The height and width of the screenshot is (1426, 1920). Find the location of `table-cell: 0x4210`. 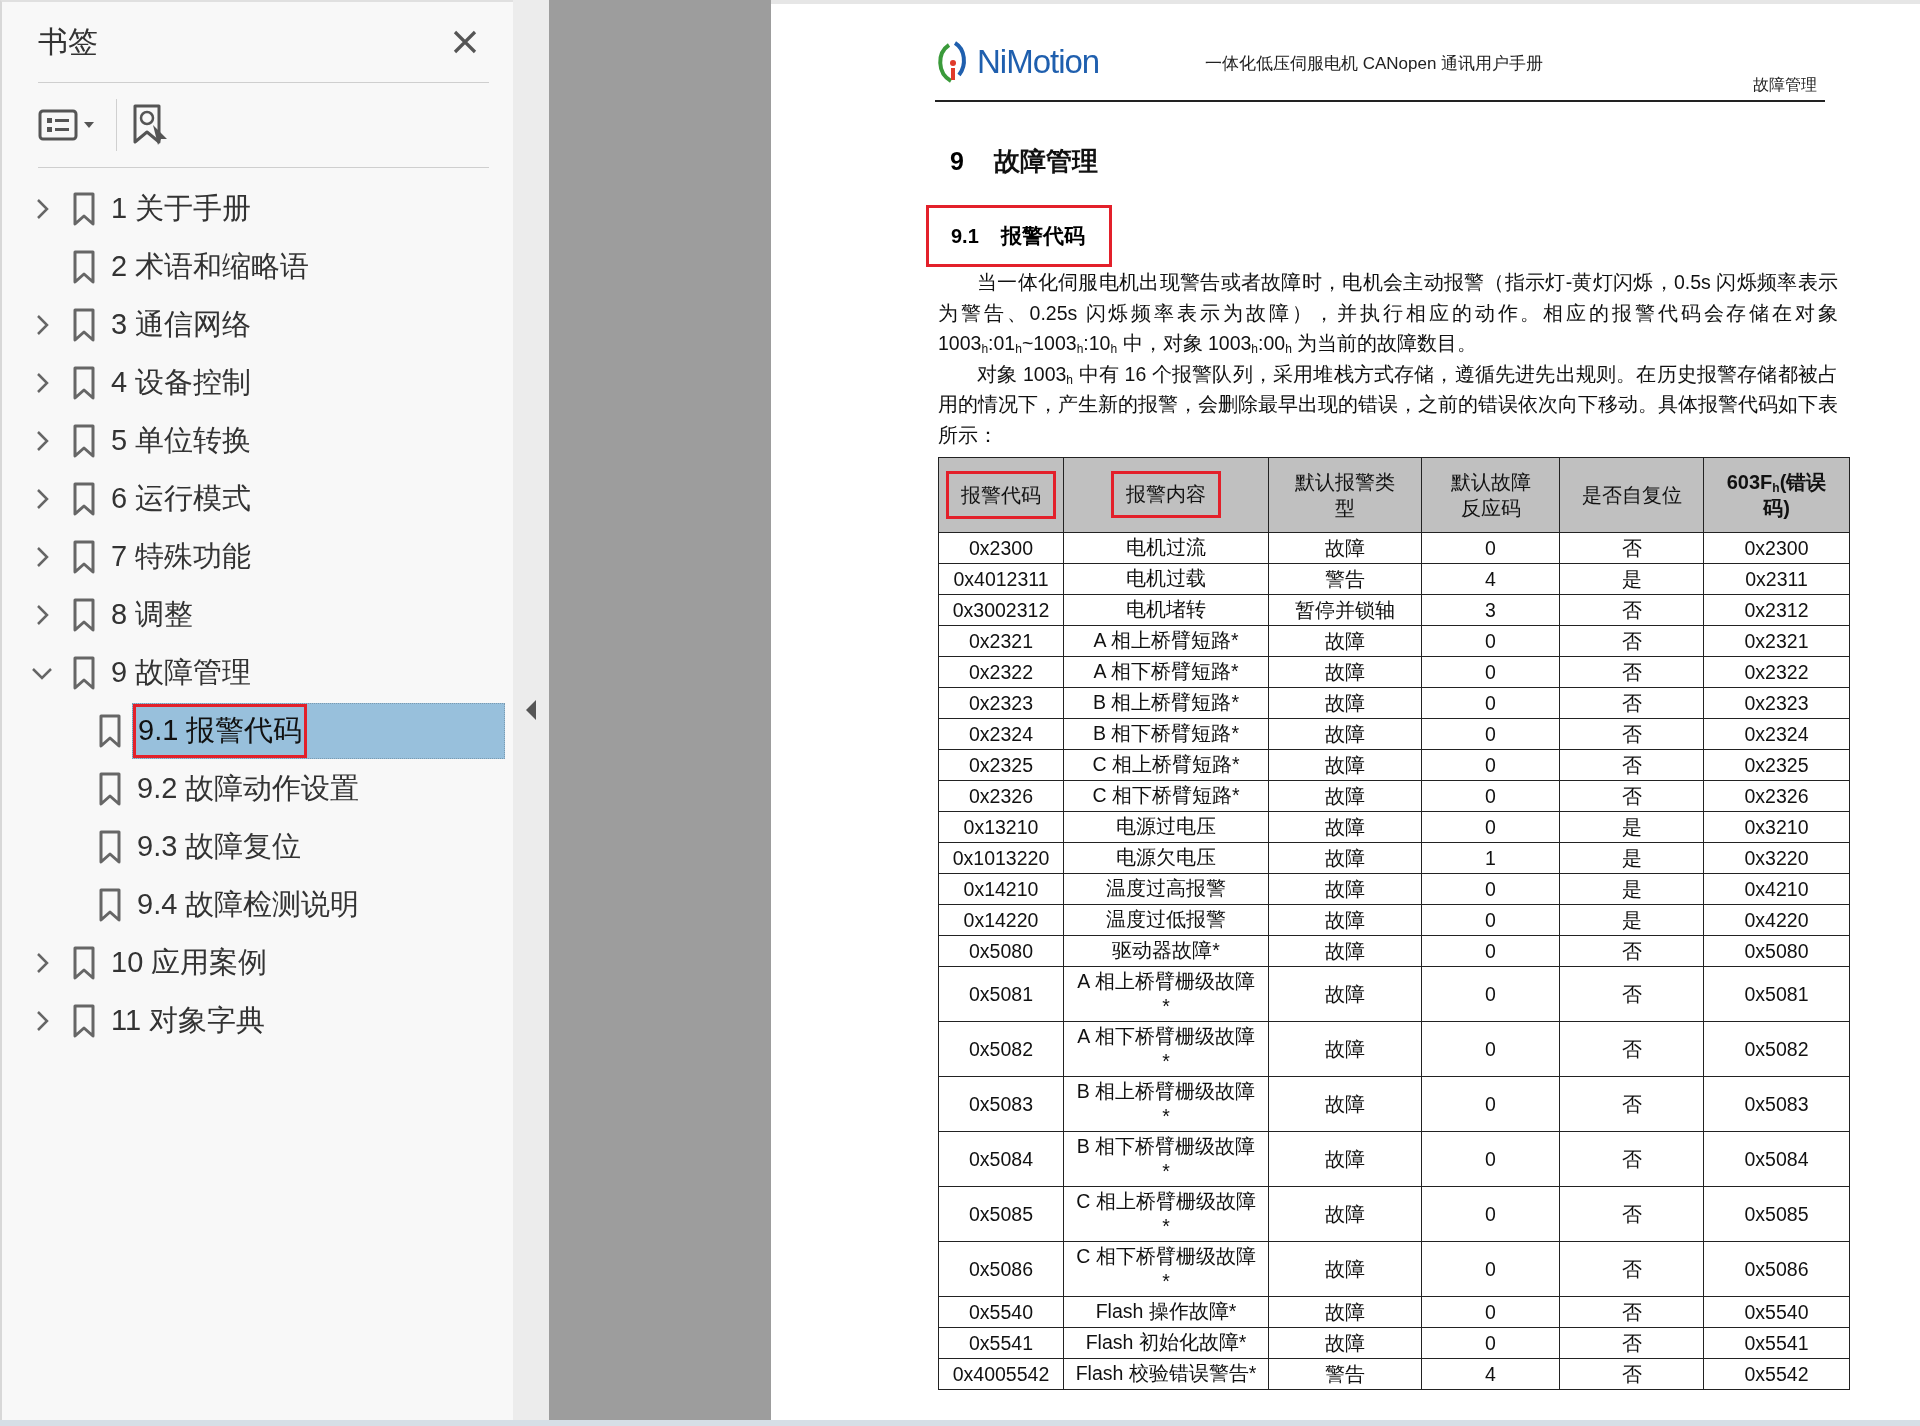

table-cell: 0x4210 is located at coordinates (1776, 889).